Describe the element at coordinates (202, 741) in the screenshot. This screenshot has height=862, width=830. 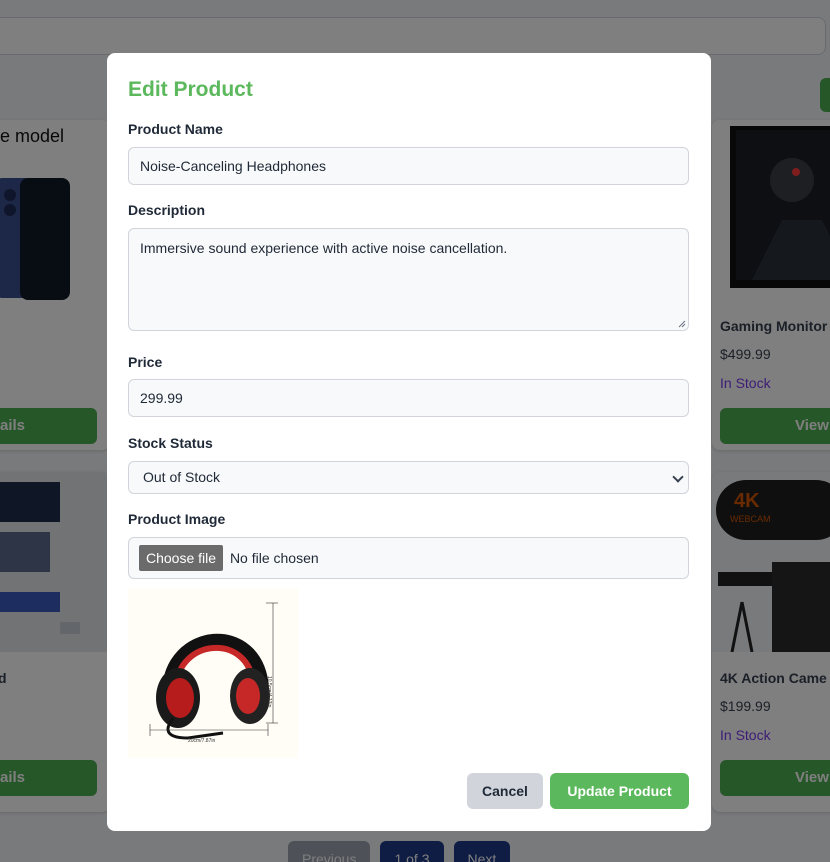
I see `preview-width-label: 20cm/7.87in` at that location.